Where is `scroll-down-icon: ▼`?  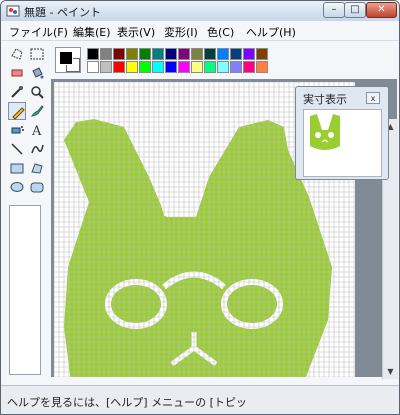
scroll-down-icon: ▼ is located at coordinates (390, 371).